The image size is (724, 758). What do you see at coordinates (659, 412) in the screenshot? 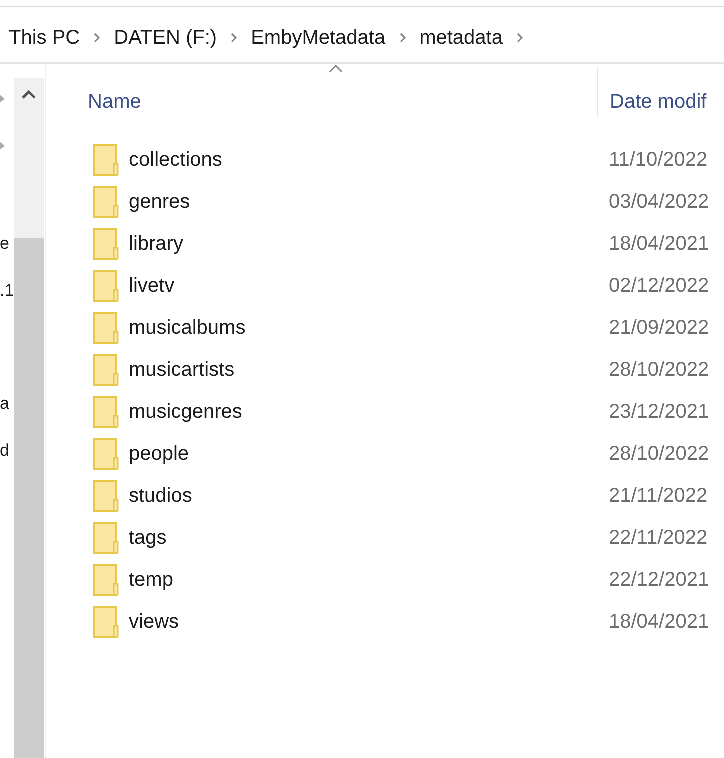
I see `date-cell-text: 23/12/2021` at bounding box center [659, 412].